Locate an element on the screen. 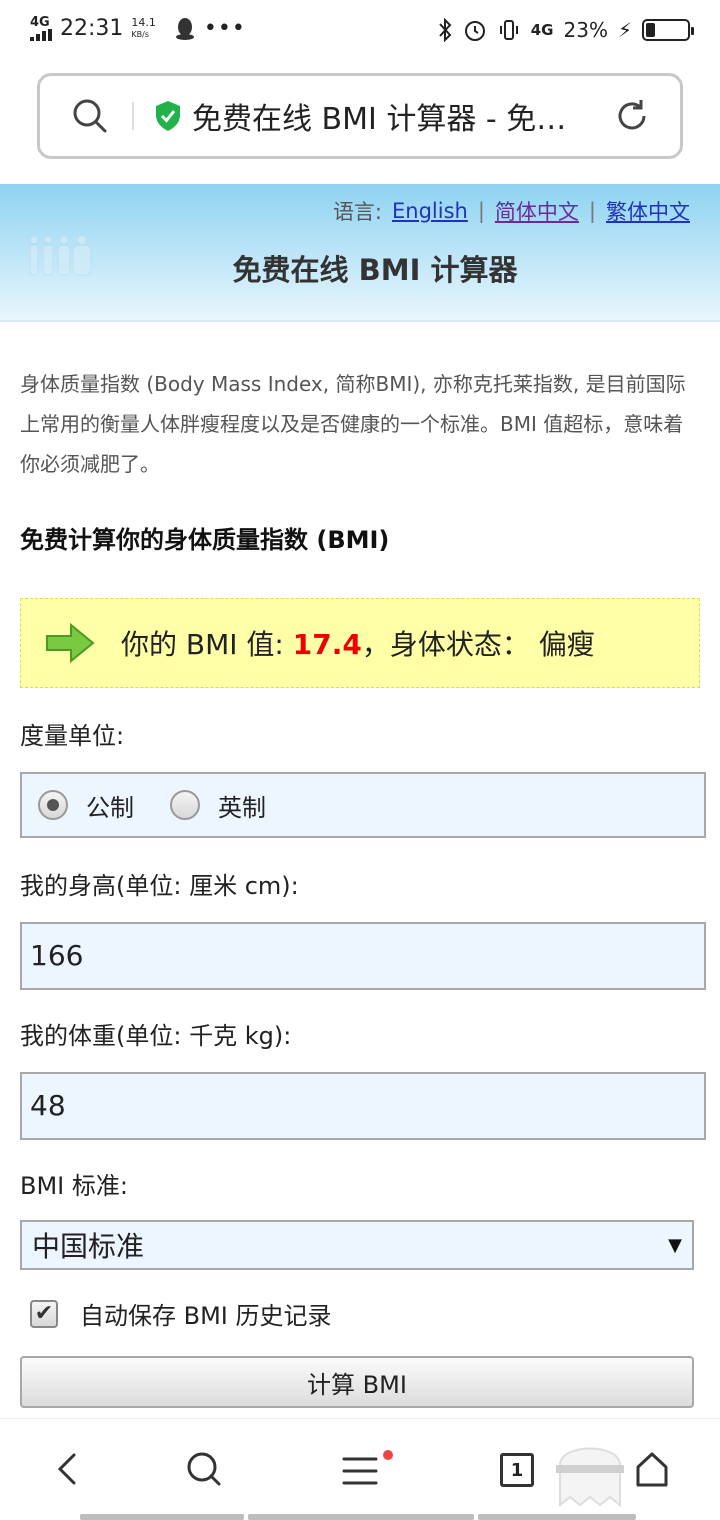 This screenshot has height=1520, width=720. reload-icon is located at coordinates (632, 116).